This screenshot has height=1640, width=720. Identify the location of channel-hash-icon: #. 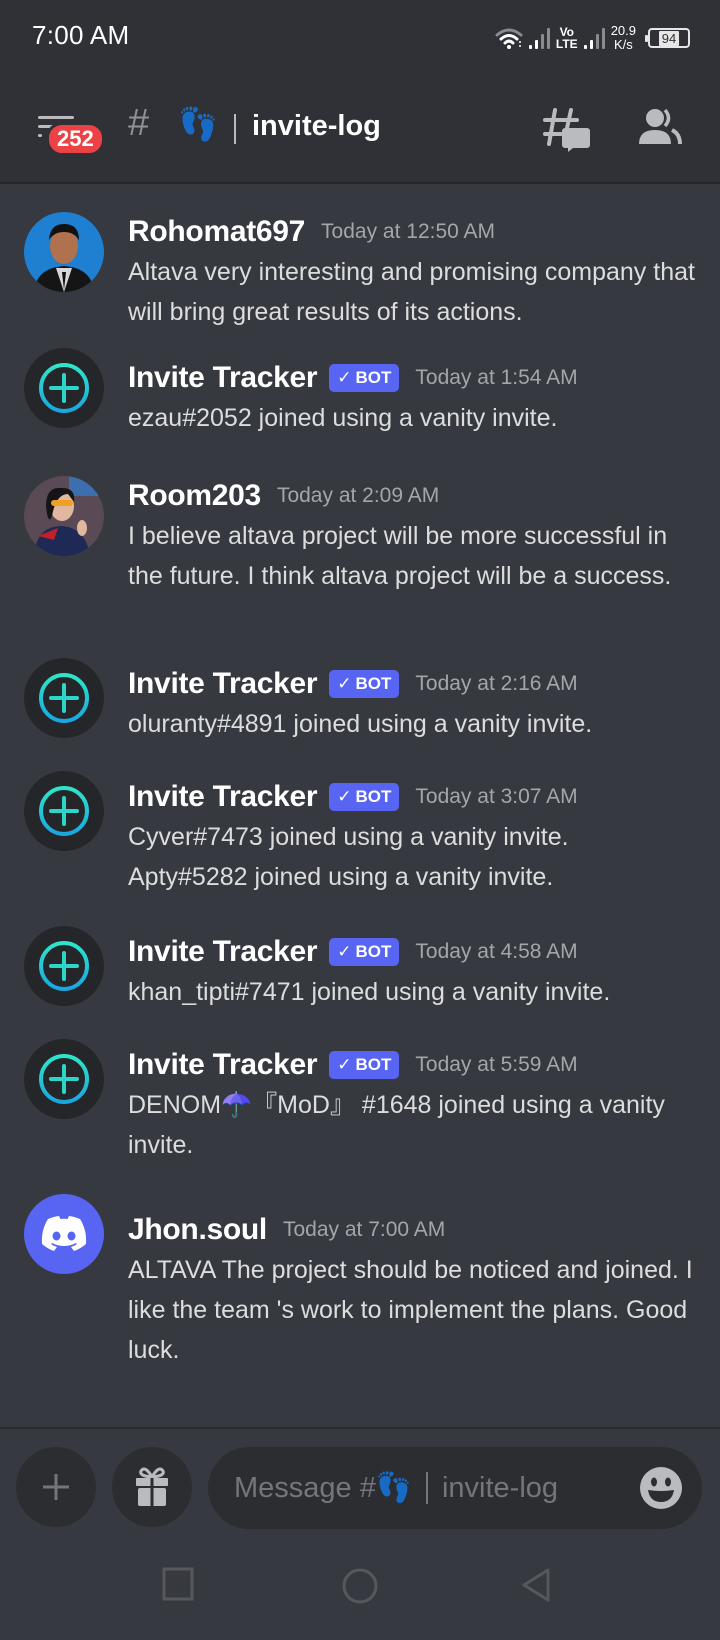
(139, 123).